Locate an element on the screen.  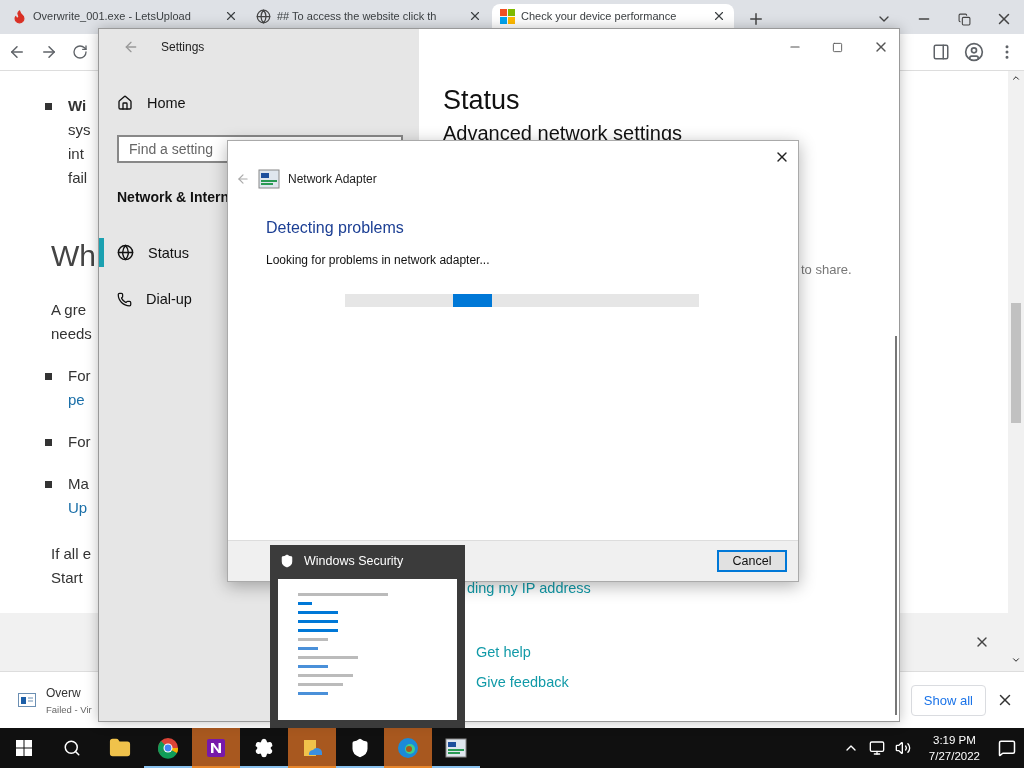
description-text: to share. is located at coordinates (827, 269).